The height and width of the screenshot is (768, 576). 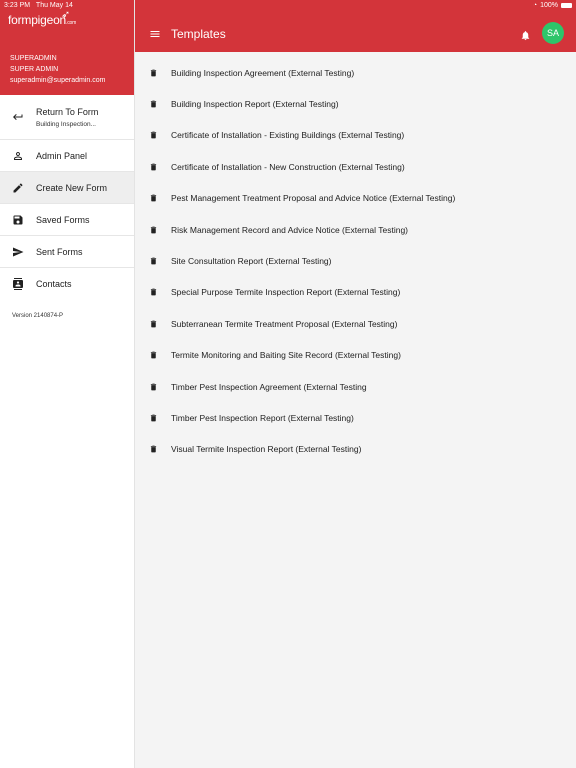 I want to click on status-right: ◔ 100%, so click(x=552, y=5).